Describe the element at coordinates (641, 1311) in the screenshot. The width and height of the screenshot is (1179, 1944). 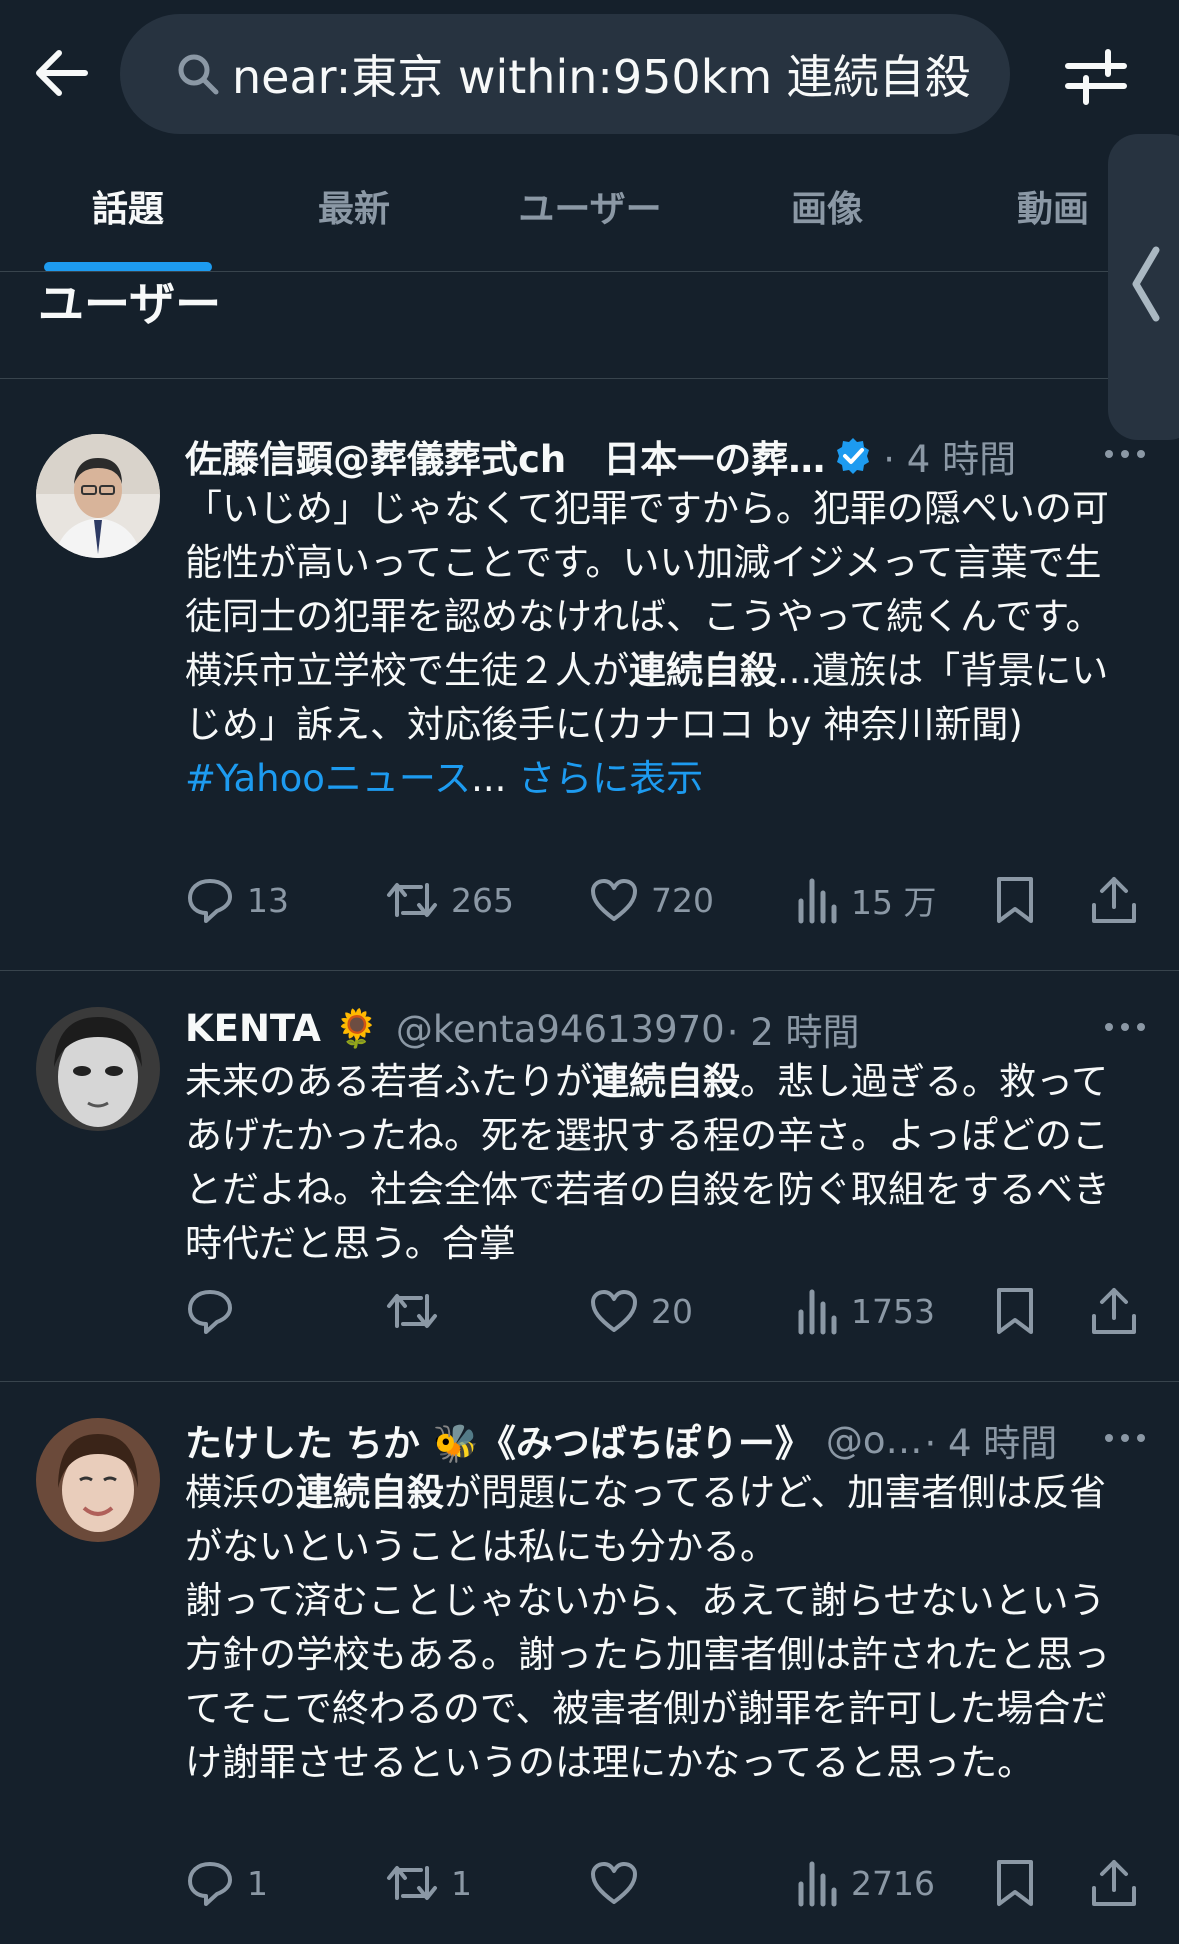
I see `like-button: 20` at that location.